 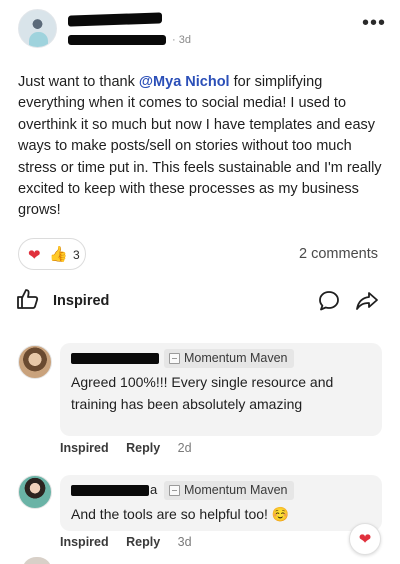 What do you see at coordinates (200, 301) in the screenshot?
I see `post-action-bar: Inspired` at bounding box center [200, 301].